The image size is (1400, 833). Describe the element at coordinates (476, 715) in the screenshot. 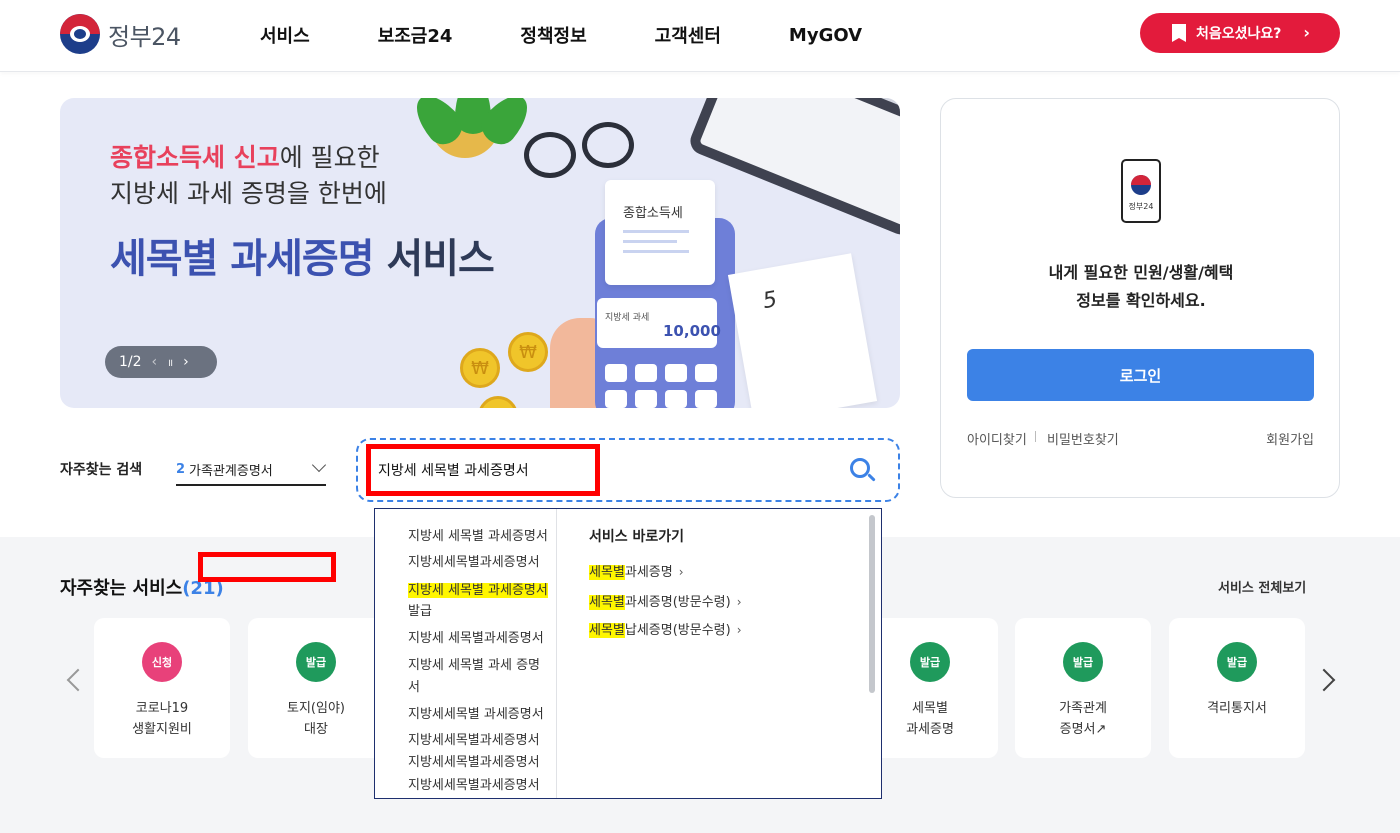

I see `suggestion-item: 지방세세목별 과세증명서` at that location.